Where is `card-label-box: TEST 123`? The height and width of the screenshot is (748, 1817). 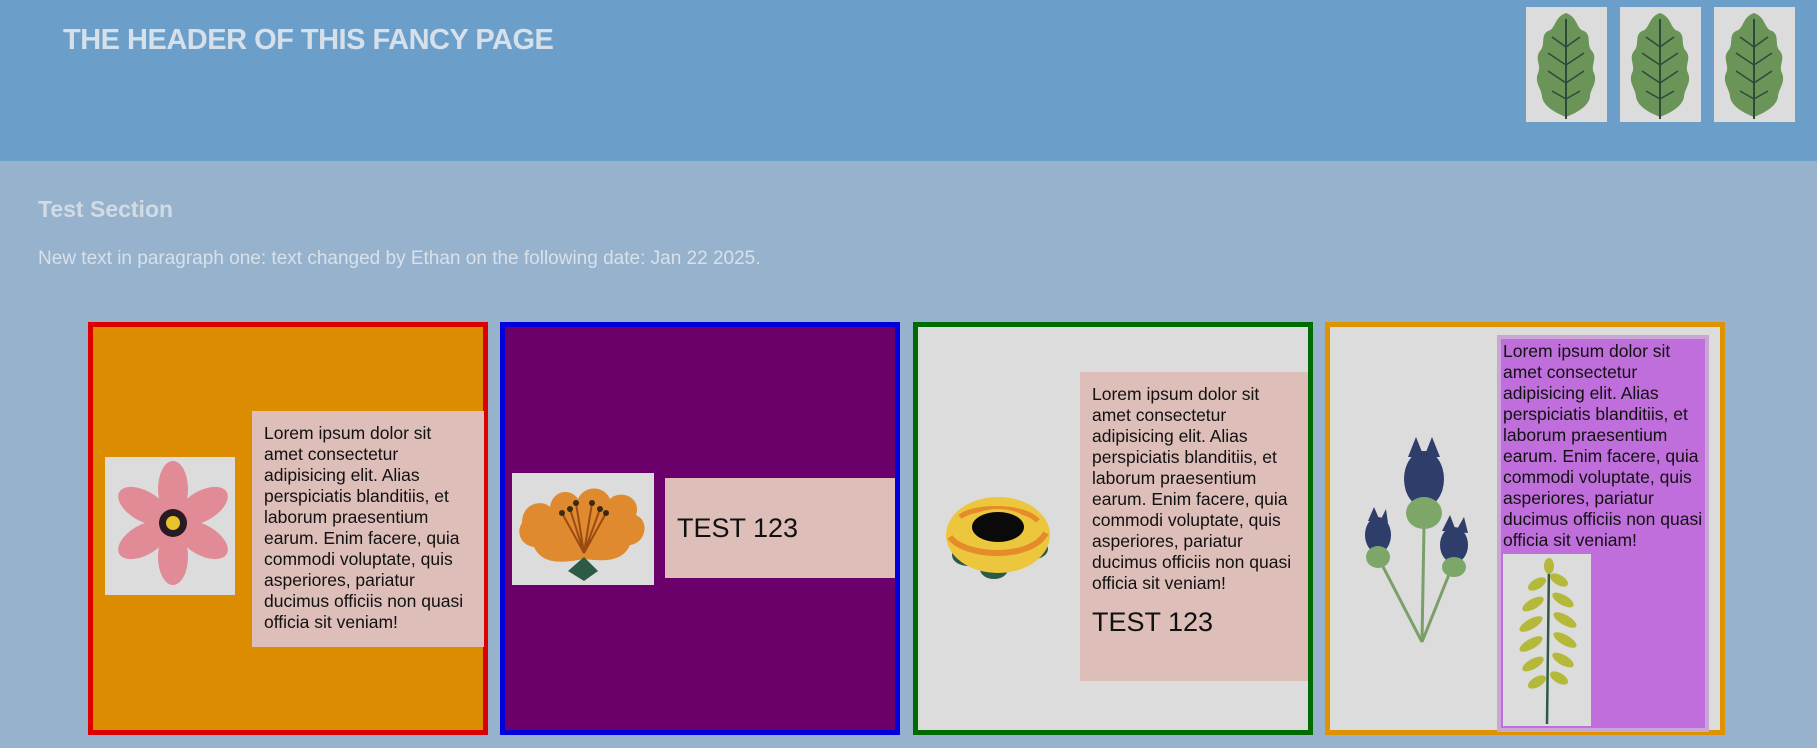 card-label-box: TEST 123 is located at coordinates (780, 528).